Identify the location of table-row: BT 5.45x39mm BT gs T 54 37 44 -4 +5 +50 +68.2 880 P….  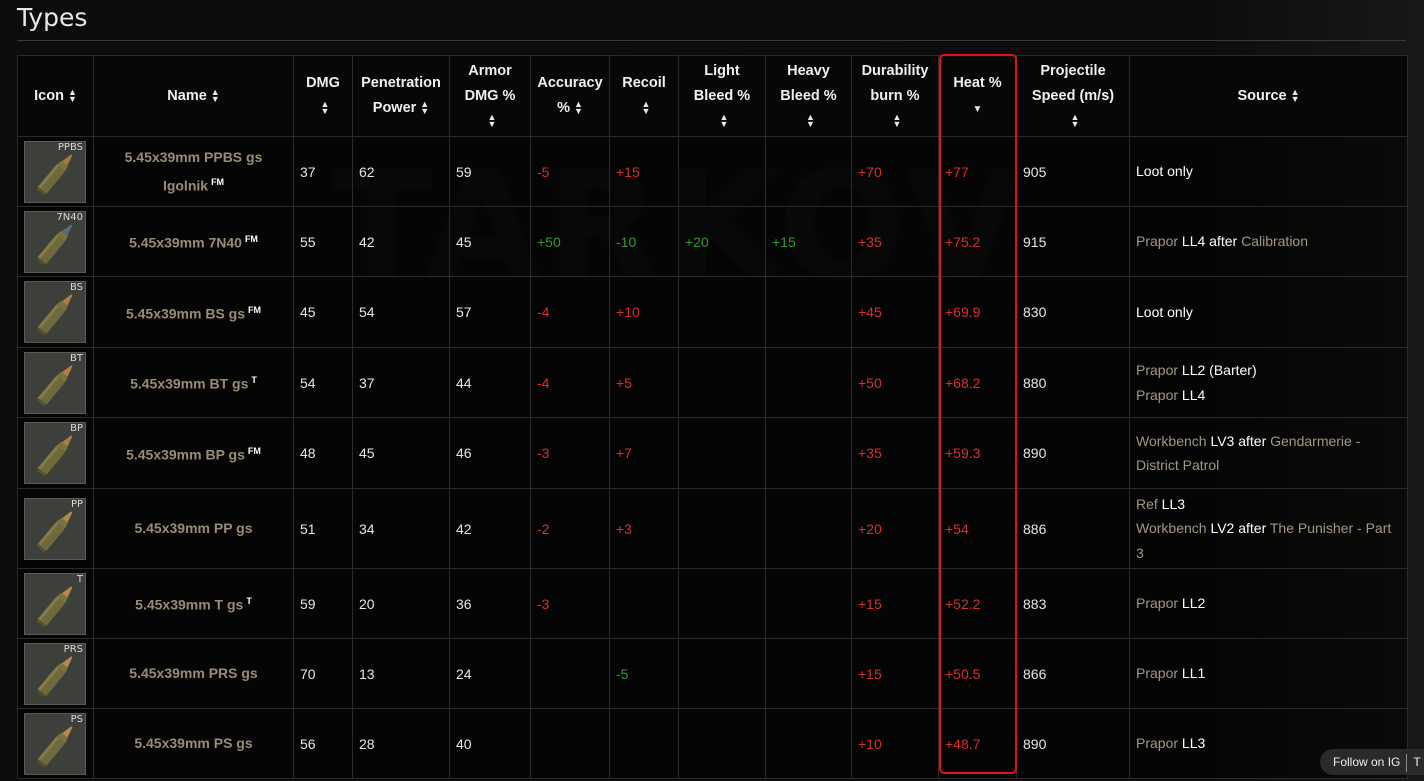
(712, 382).